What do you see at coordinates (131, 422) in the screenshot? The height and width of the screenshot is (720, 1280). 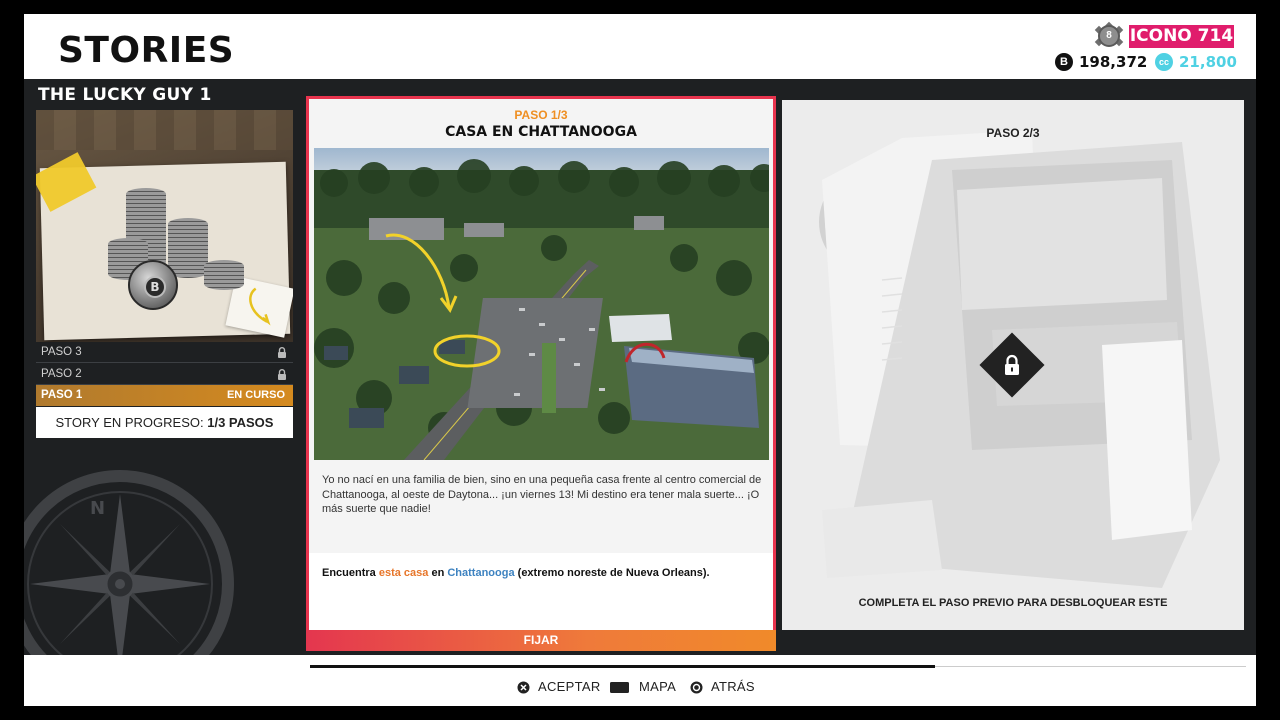 I see `progress-label: STORY EN PROGRESO:` at bounding box center [131, 422].